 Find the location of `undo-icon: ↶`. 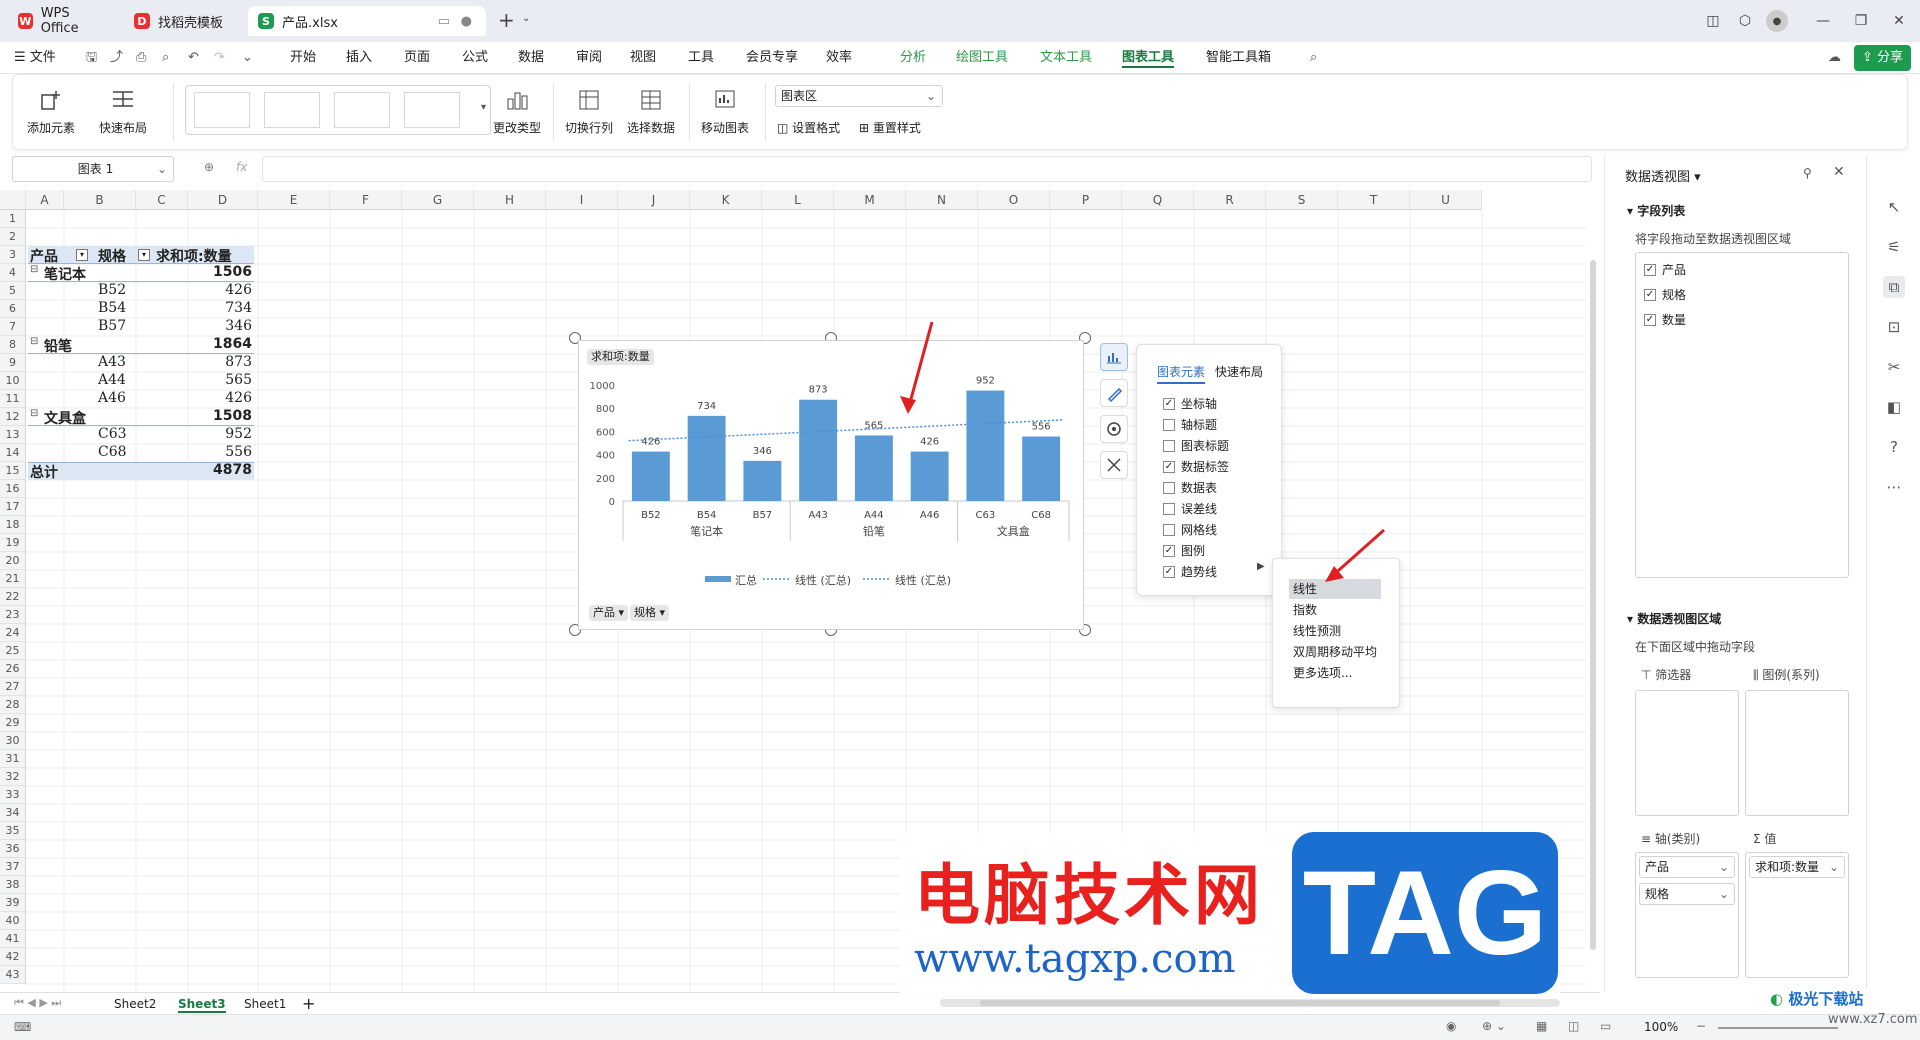

undo-icon: ↶ is located at coordinates (193, 58).